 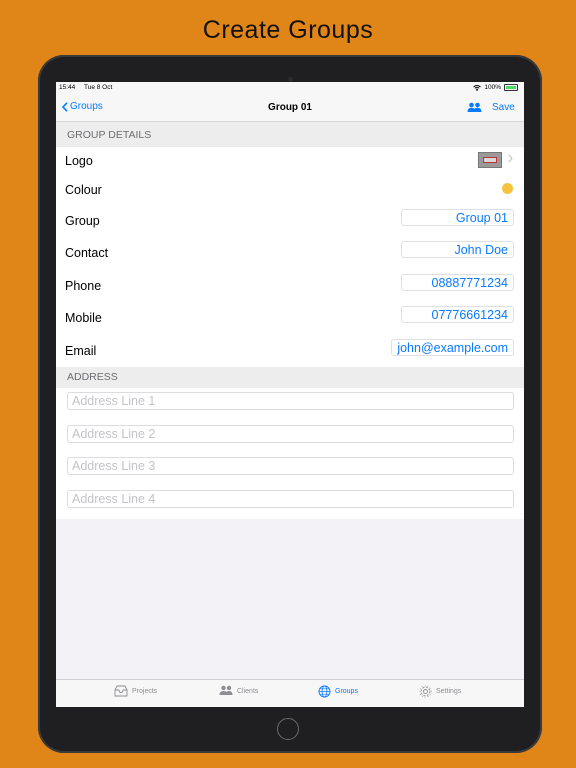 I want to click on tab-groups: Groups, so click(x=338, y=691).